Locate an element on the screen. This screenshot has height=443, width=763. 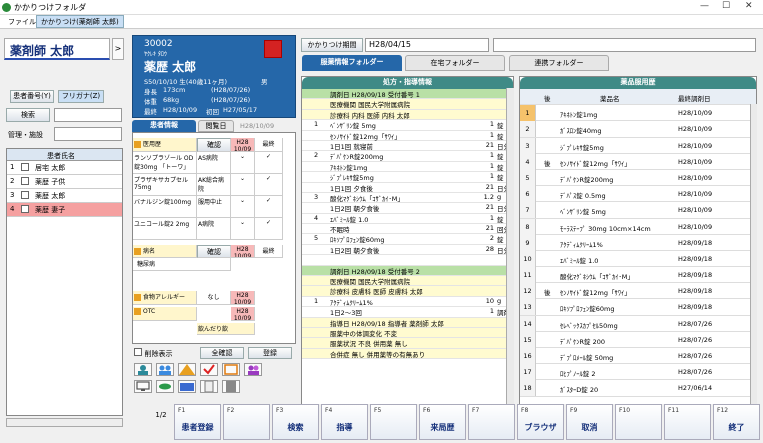
history-start: H28/04/15 is located at coordinates (427, 45).